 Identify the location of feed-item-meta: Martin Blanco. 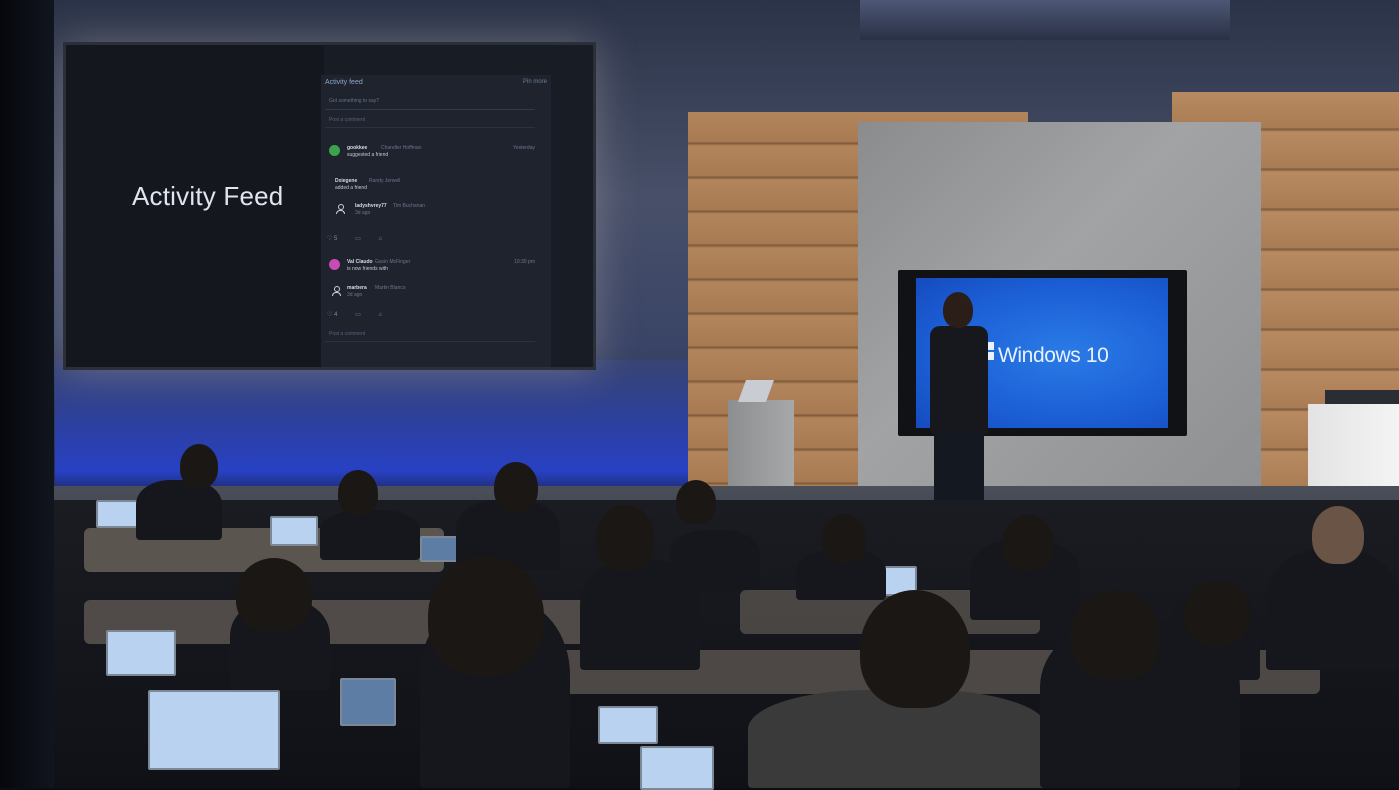
(390, 288).